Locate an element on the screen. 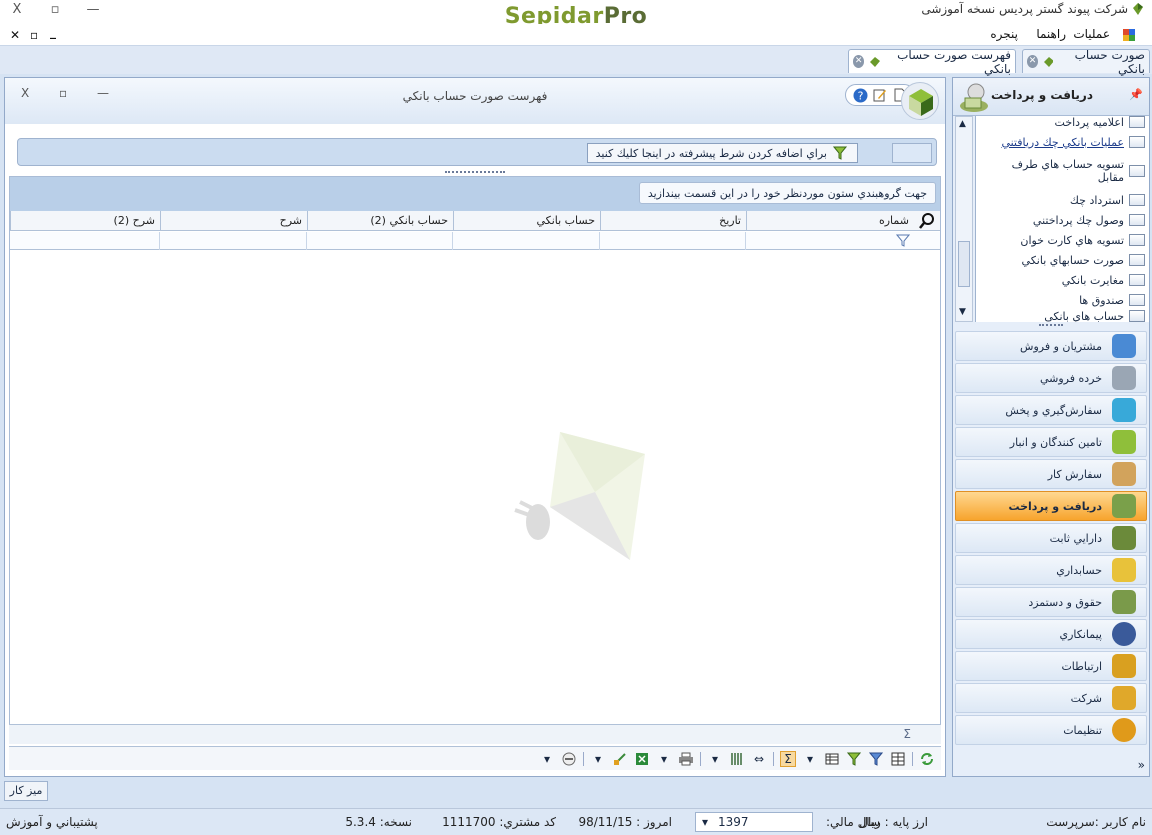 The width and height of the screenshot is (1152, 835). menu-window: پنجره is located at coordinates (1004, 34).